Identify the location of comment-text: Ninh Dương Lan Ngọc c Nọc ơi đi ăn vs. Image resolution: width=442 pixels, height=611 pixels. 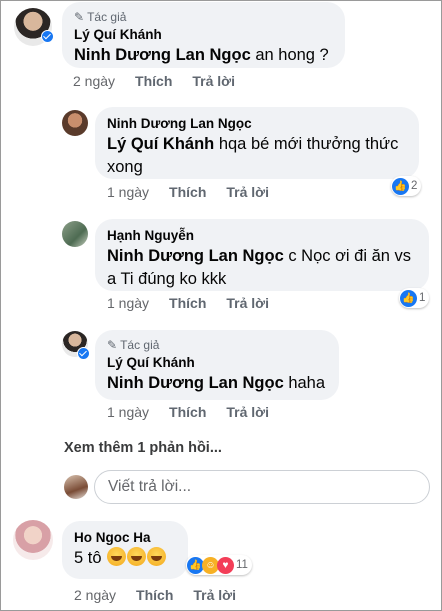
(259, 256).